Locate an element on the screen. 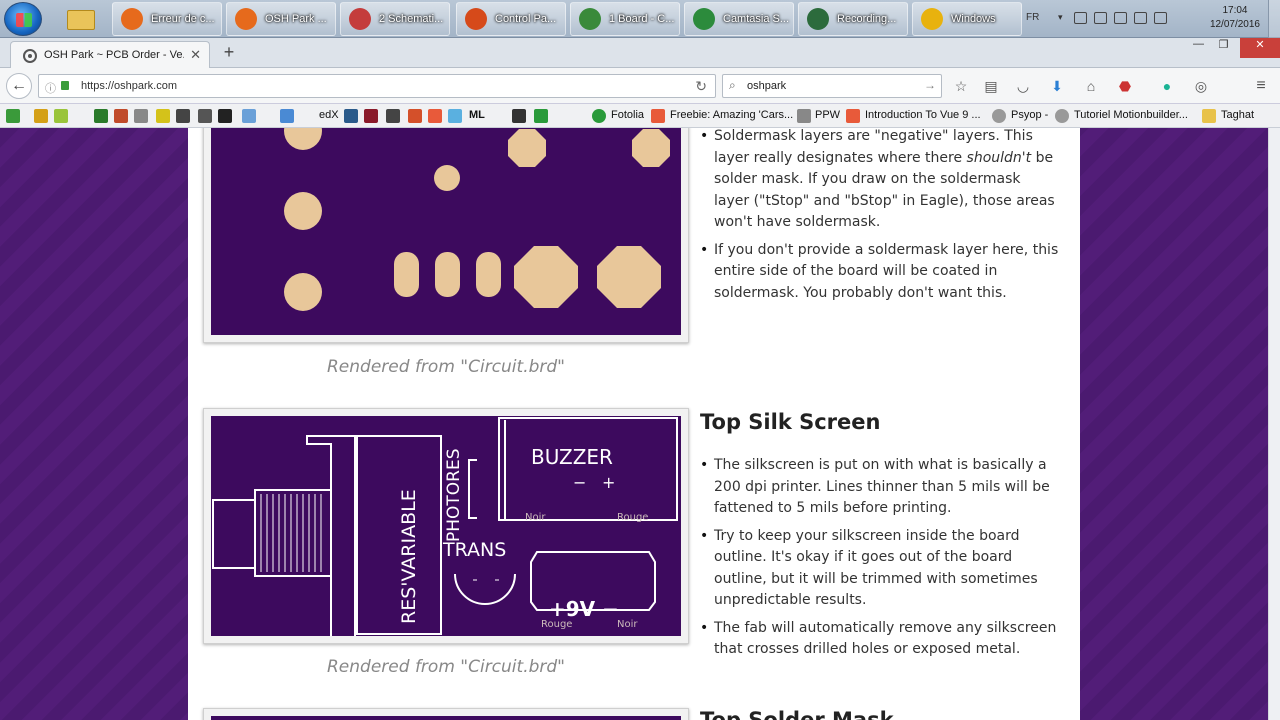  silk-resvariable-label: RES'VARIABLE is located at coordinates (409, 556).